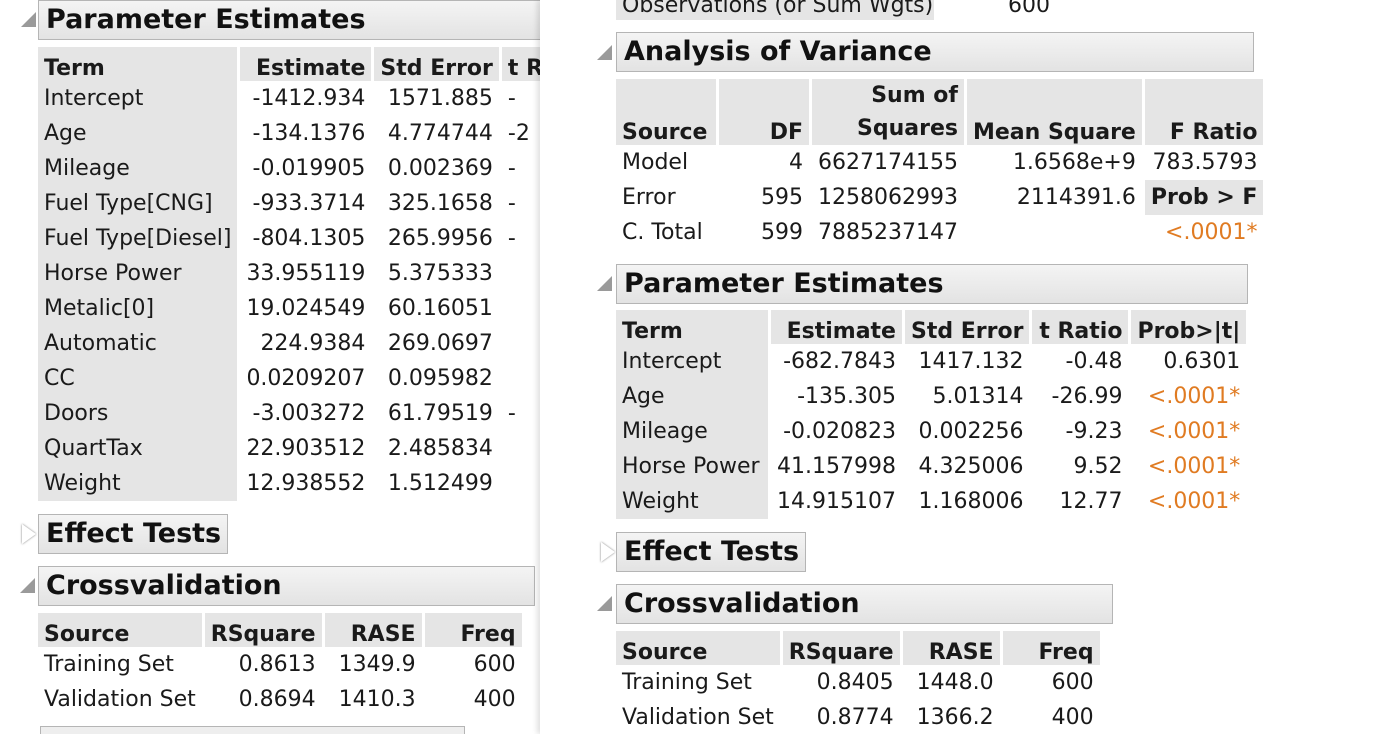 This screenshot has height=734, width=1400. What do you see at coordinates (836, 501) in the screenshot?
I see `cell-estimate: 14.915107` at bounding box center [836, 501].